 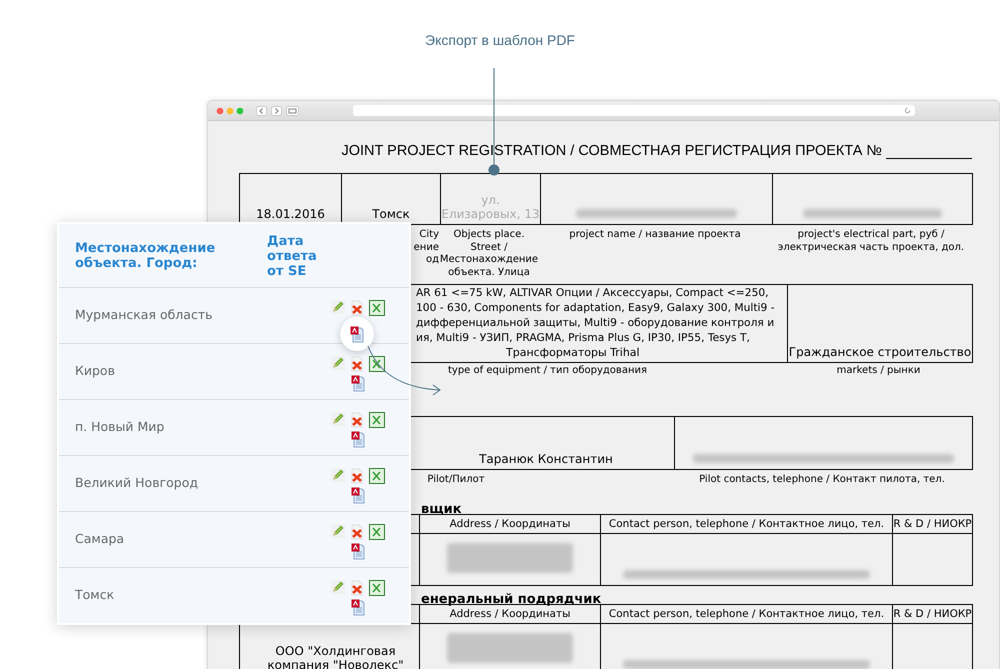 I want to click on callout-label: Экспорт в шаблон PDF, so click(x=500, y=40).